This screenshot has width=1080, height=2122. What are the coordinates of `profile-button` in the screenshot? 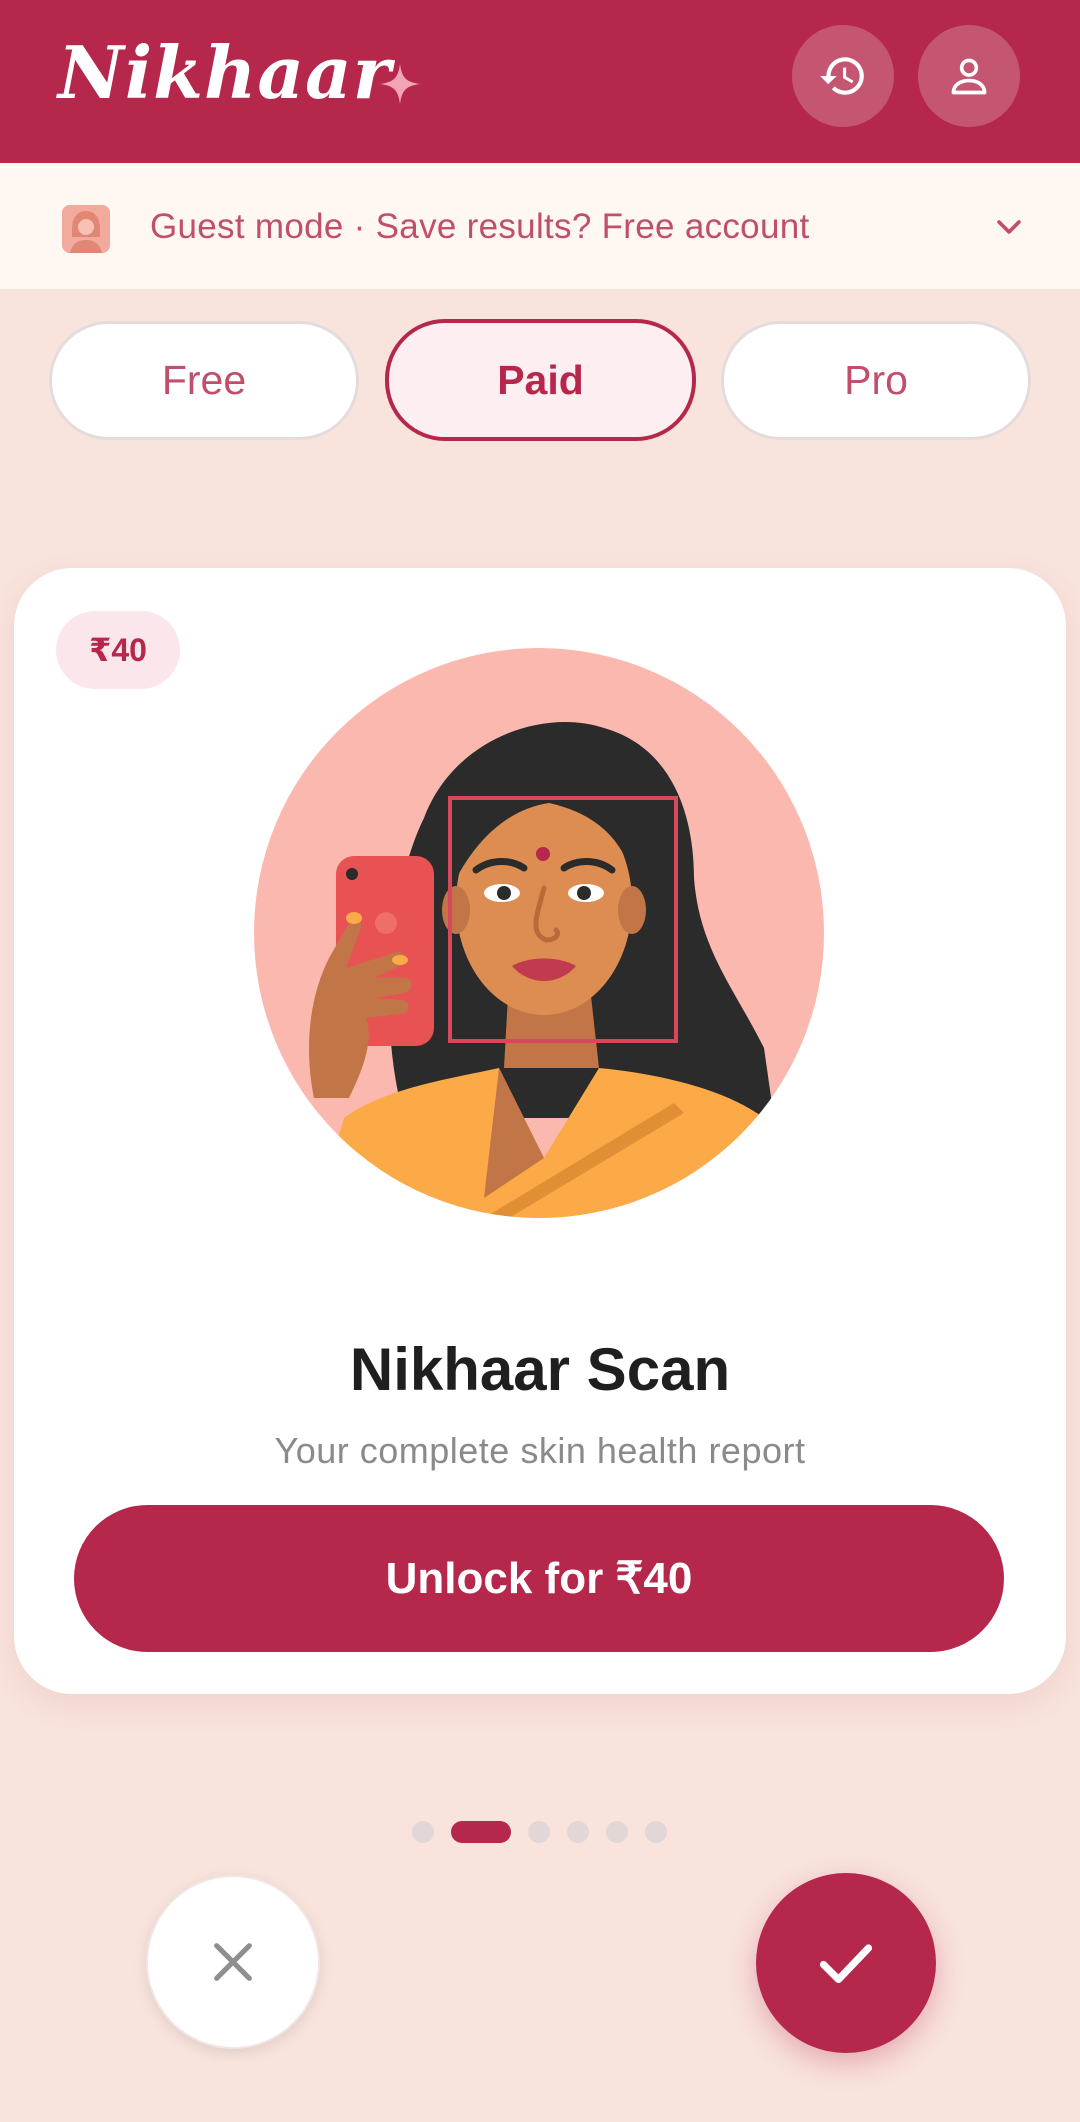 It's located at (969, 76).